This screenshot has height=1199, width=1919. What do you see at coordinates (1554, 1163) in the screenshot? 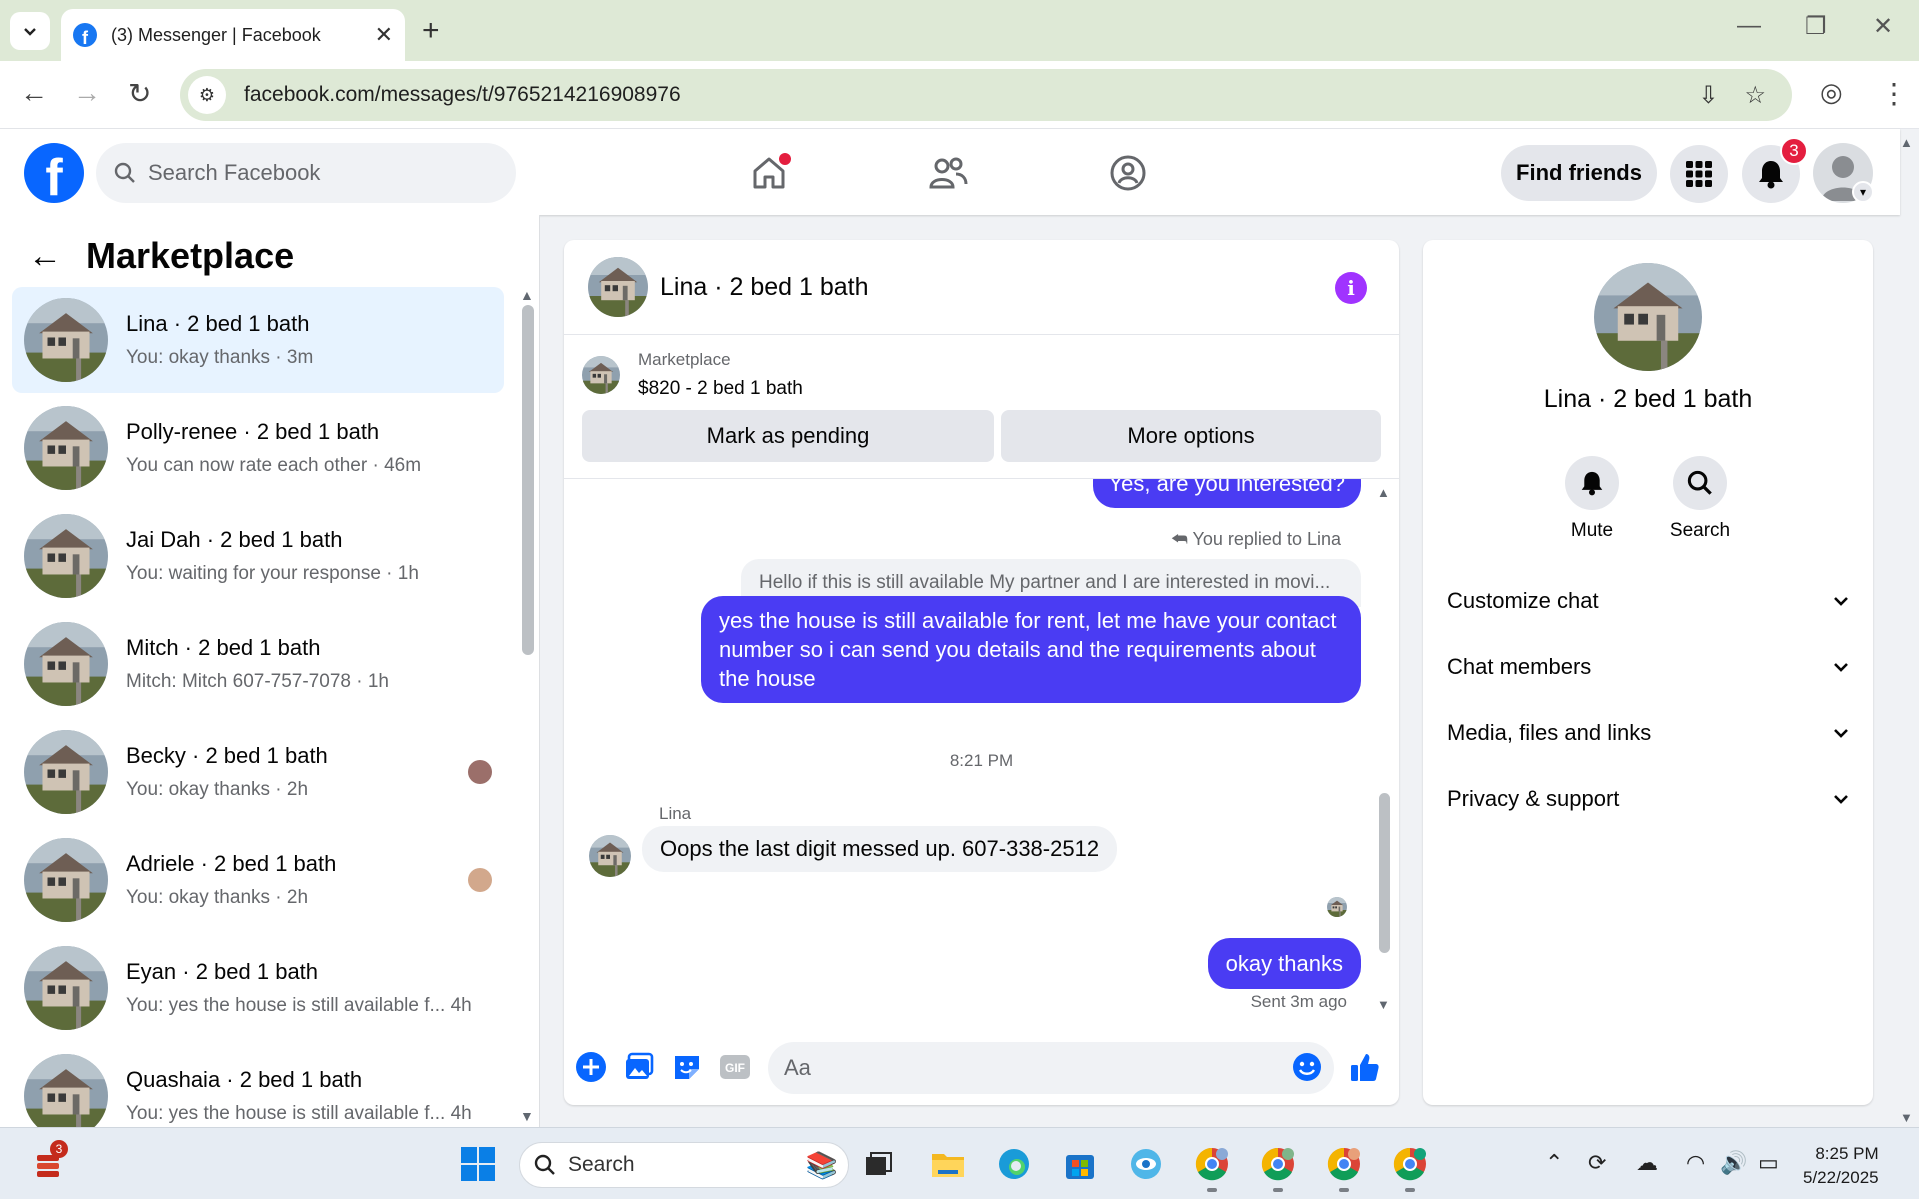
I see `show-hidden-icons-icon: ⌃` at bounding box center [1554, 1163].